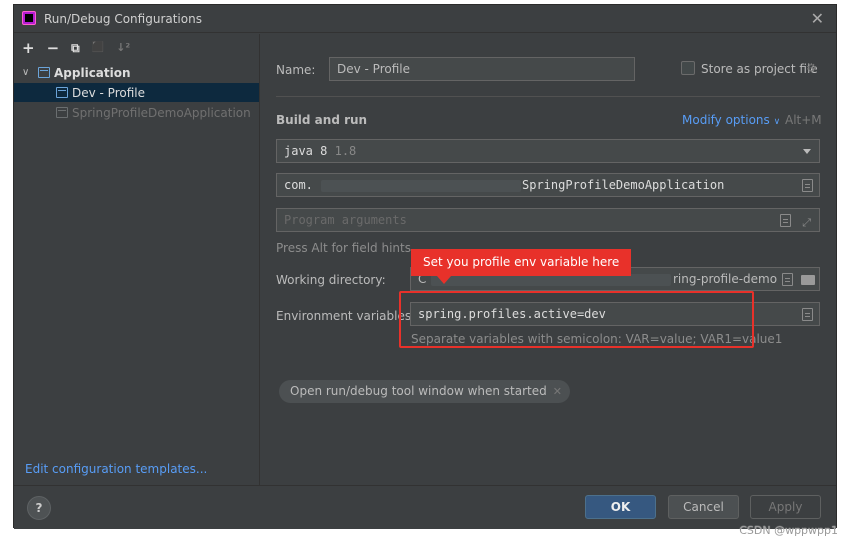 The width and height of the screenshot is (852, 546). I want to click on ok-button: OK, so click(620, 507).